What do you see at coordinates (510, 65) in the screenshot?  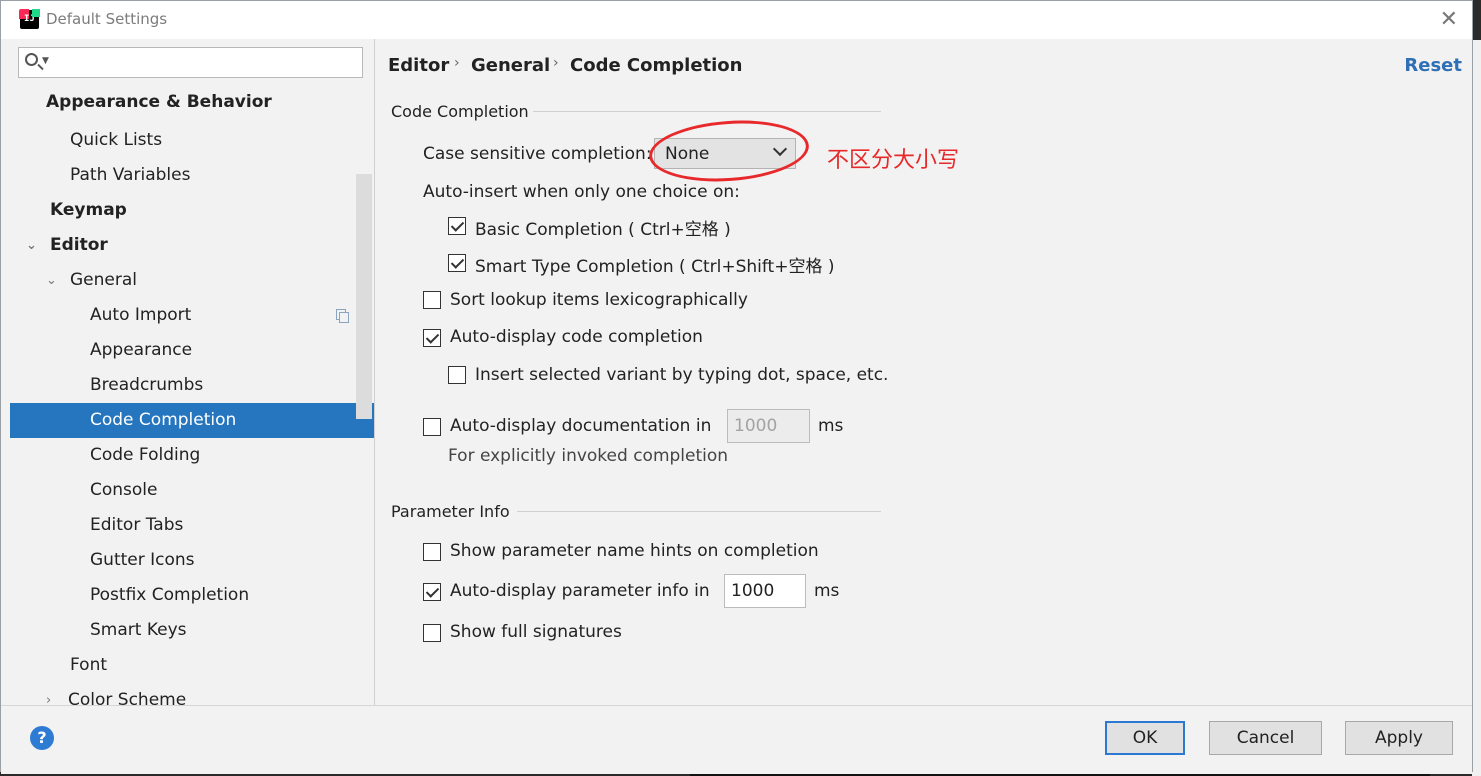 I see `breadcrumb-general: General` at bounding box center [510, 65].